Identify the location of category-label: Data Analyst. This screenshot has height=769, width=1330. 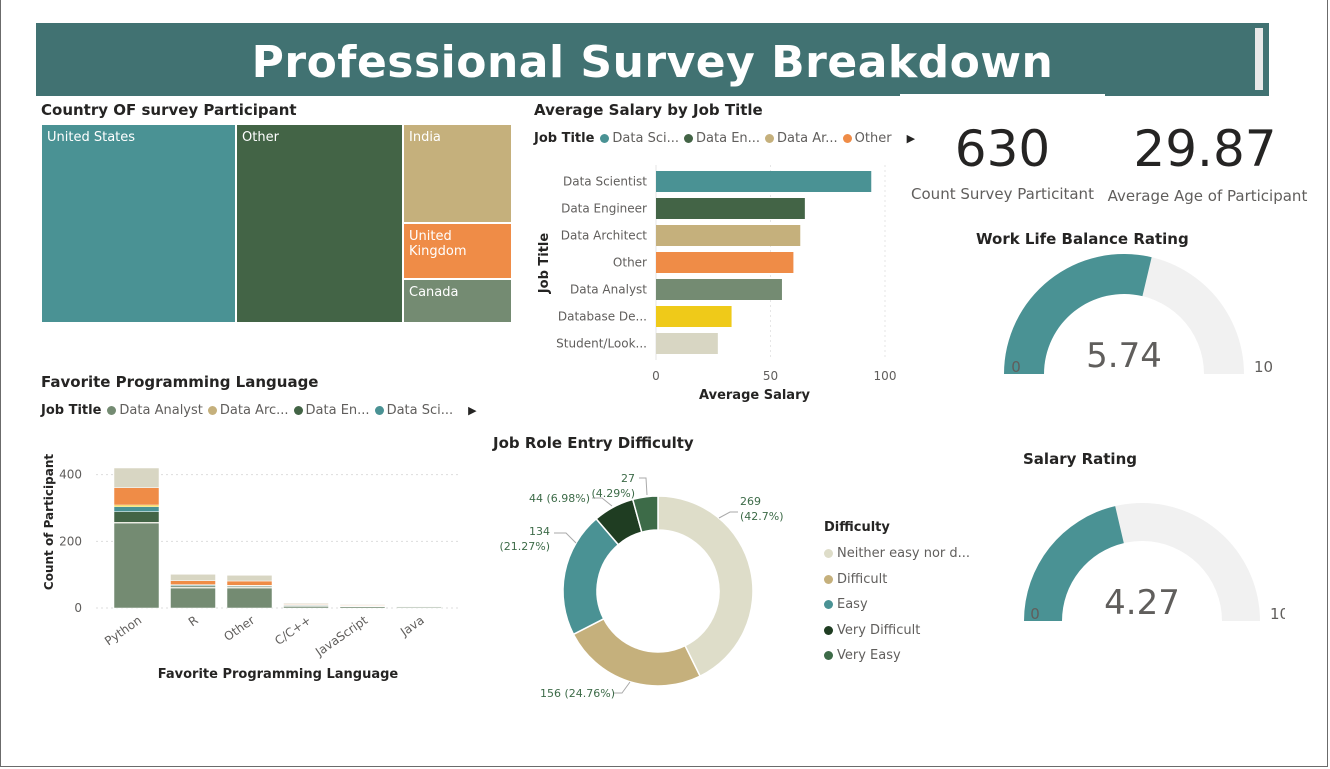
(608, 290).